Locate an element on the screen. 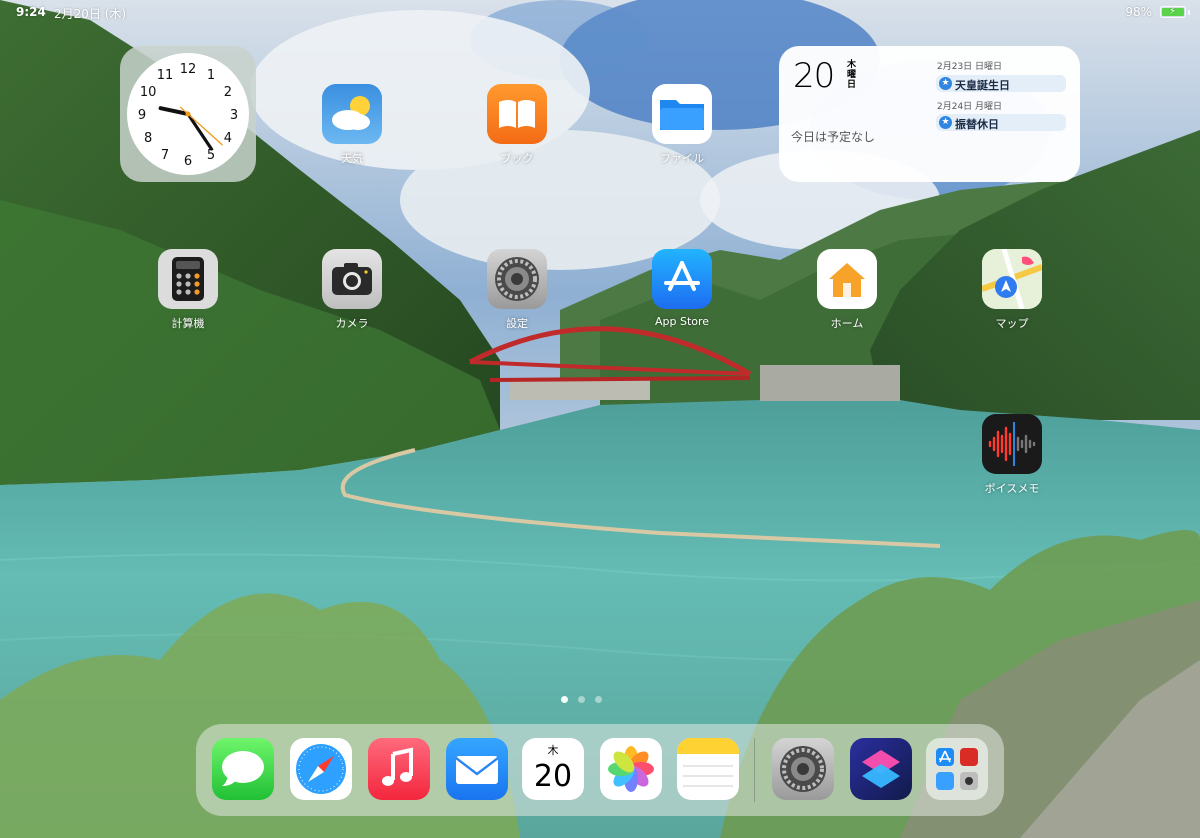  calendar-no-events: 今日は予定なし is located at coordinates (833, 137).